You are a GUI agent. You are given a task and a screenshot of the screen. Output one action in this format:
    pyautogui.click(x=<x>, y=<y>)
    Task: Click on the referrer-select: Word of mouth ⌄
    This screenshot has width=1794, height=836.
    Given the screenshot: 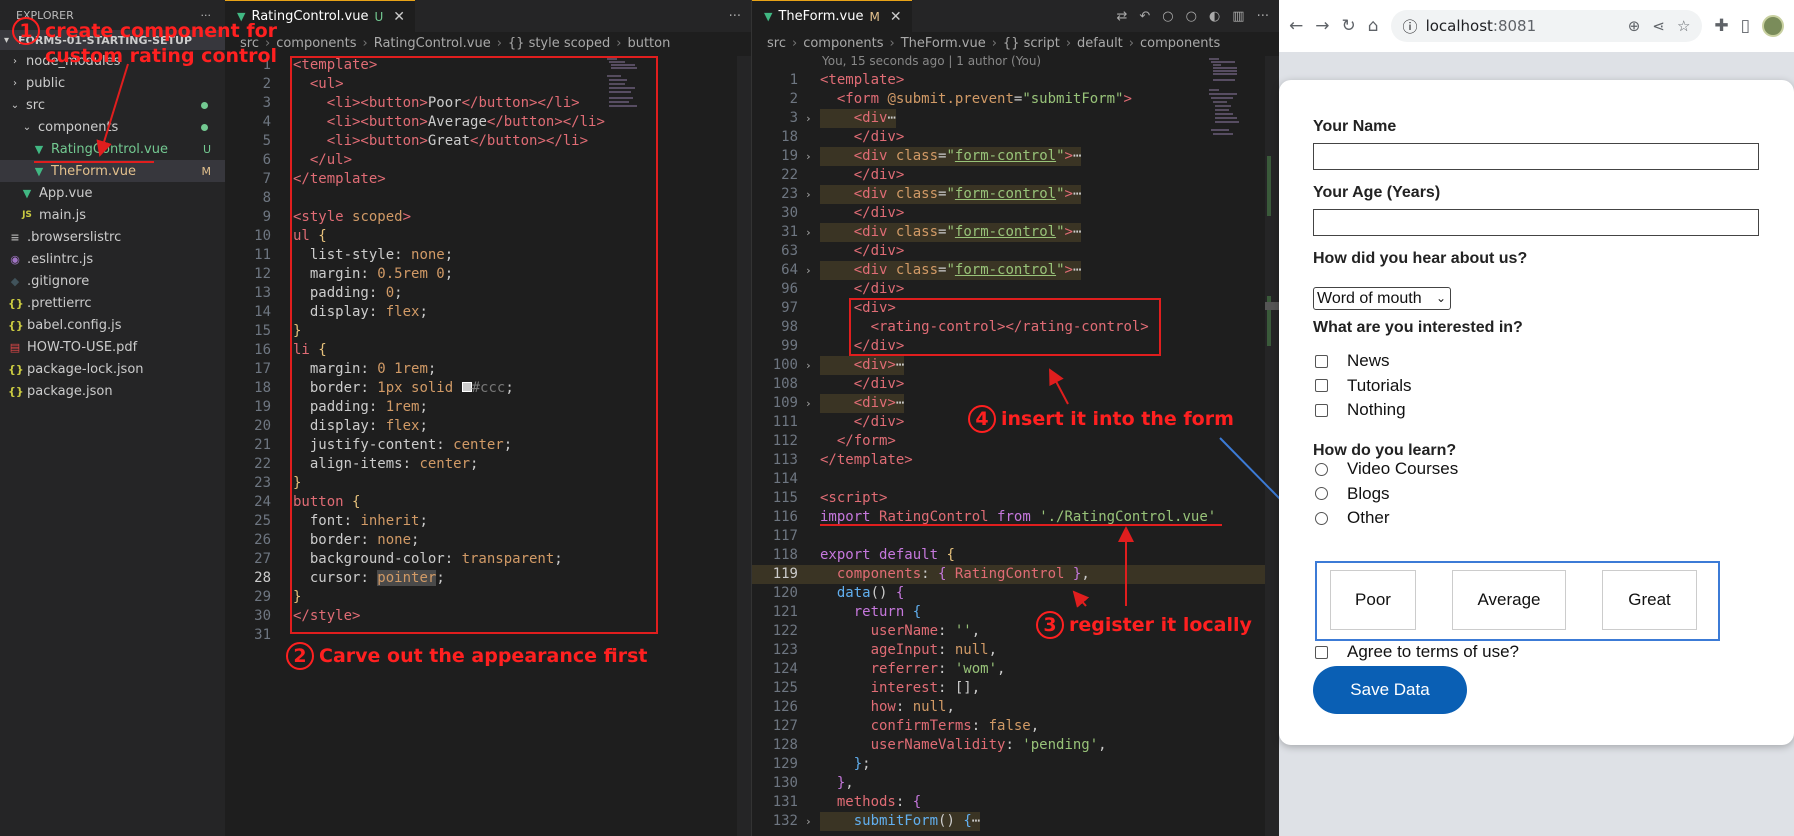 What is the action you would take?
    pyautogui.click(x=1382, y=298)
    